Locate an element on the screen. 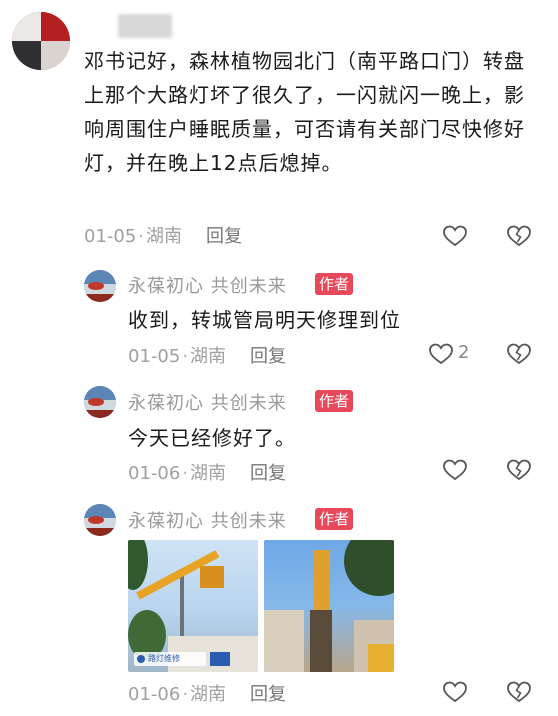  reply-text: 今天已经修好了。 is located at coordinates (212, 438).